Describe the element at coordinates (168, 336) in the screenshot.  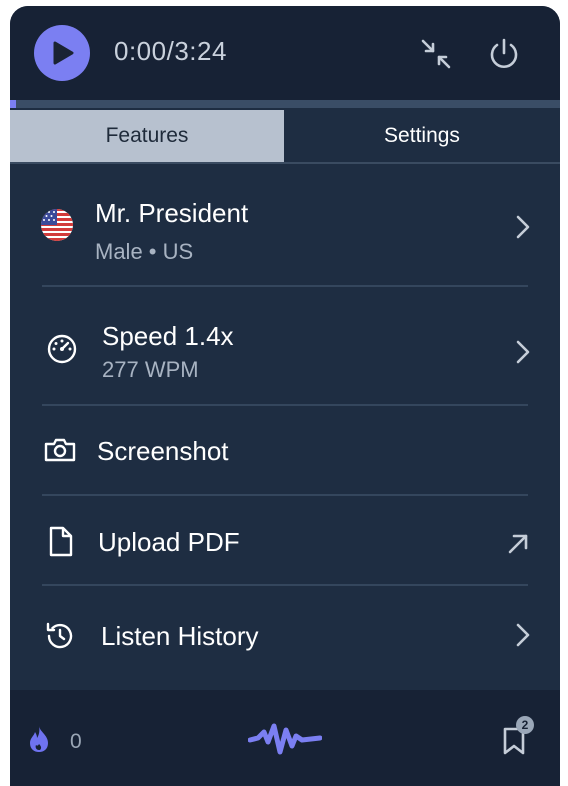
I see `speed-label: Speed 1.4x` at that location.